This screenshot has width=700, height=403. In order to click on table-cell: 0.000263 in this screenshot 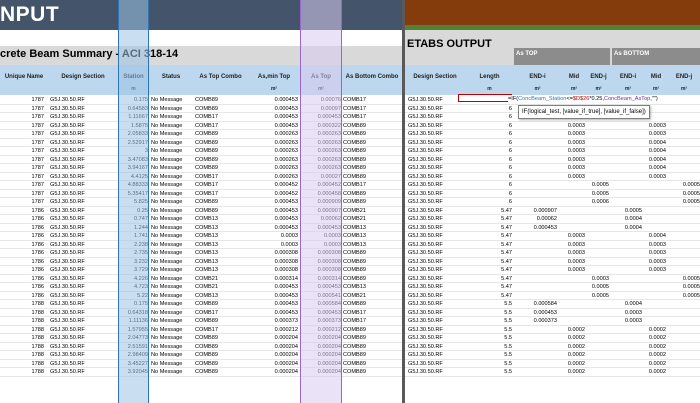, I will do `click(273, 168)`.